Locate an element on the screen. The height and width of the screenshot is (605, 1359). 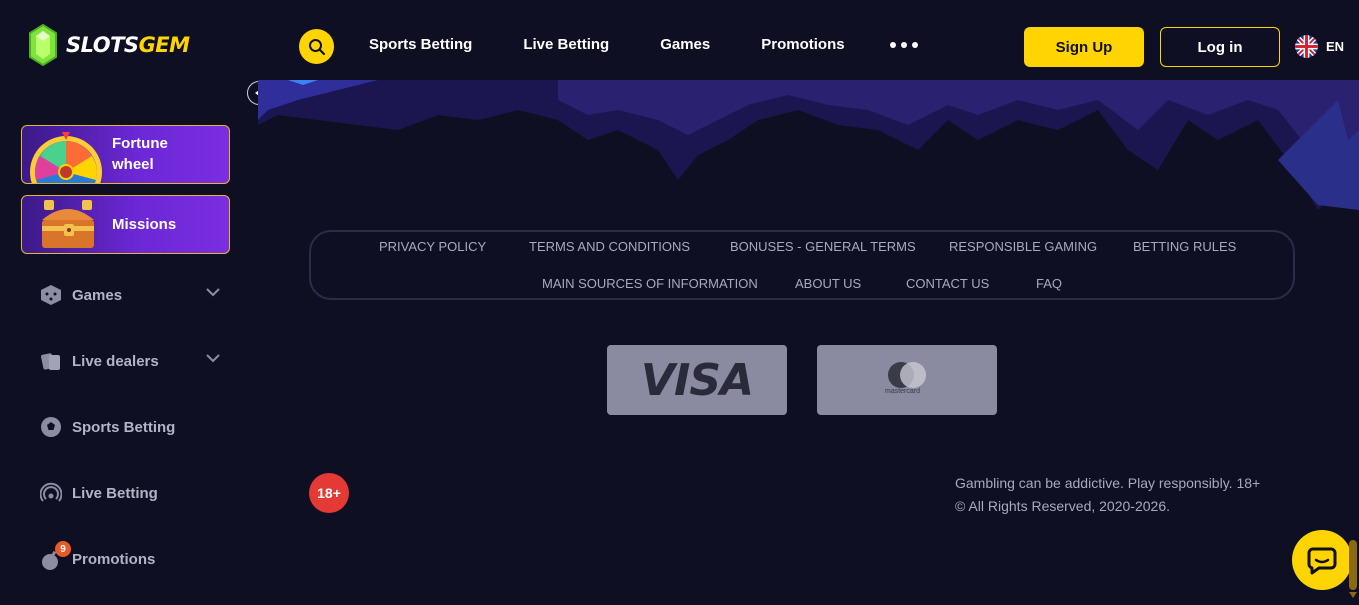
link-betting-rules: BETTING RULES is located at coordinates (1184, 246).